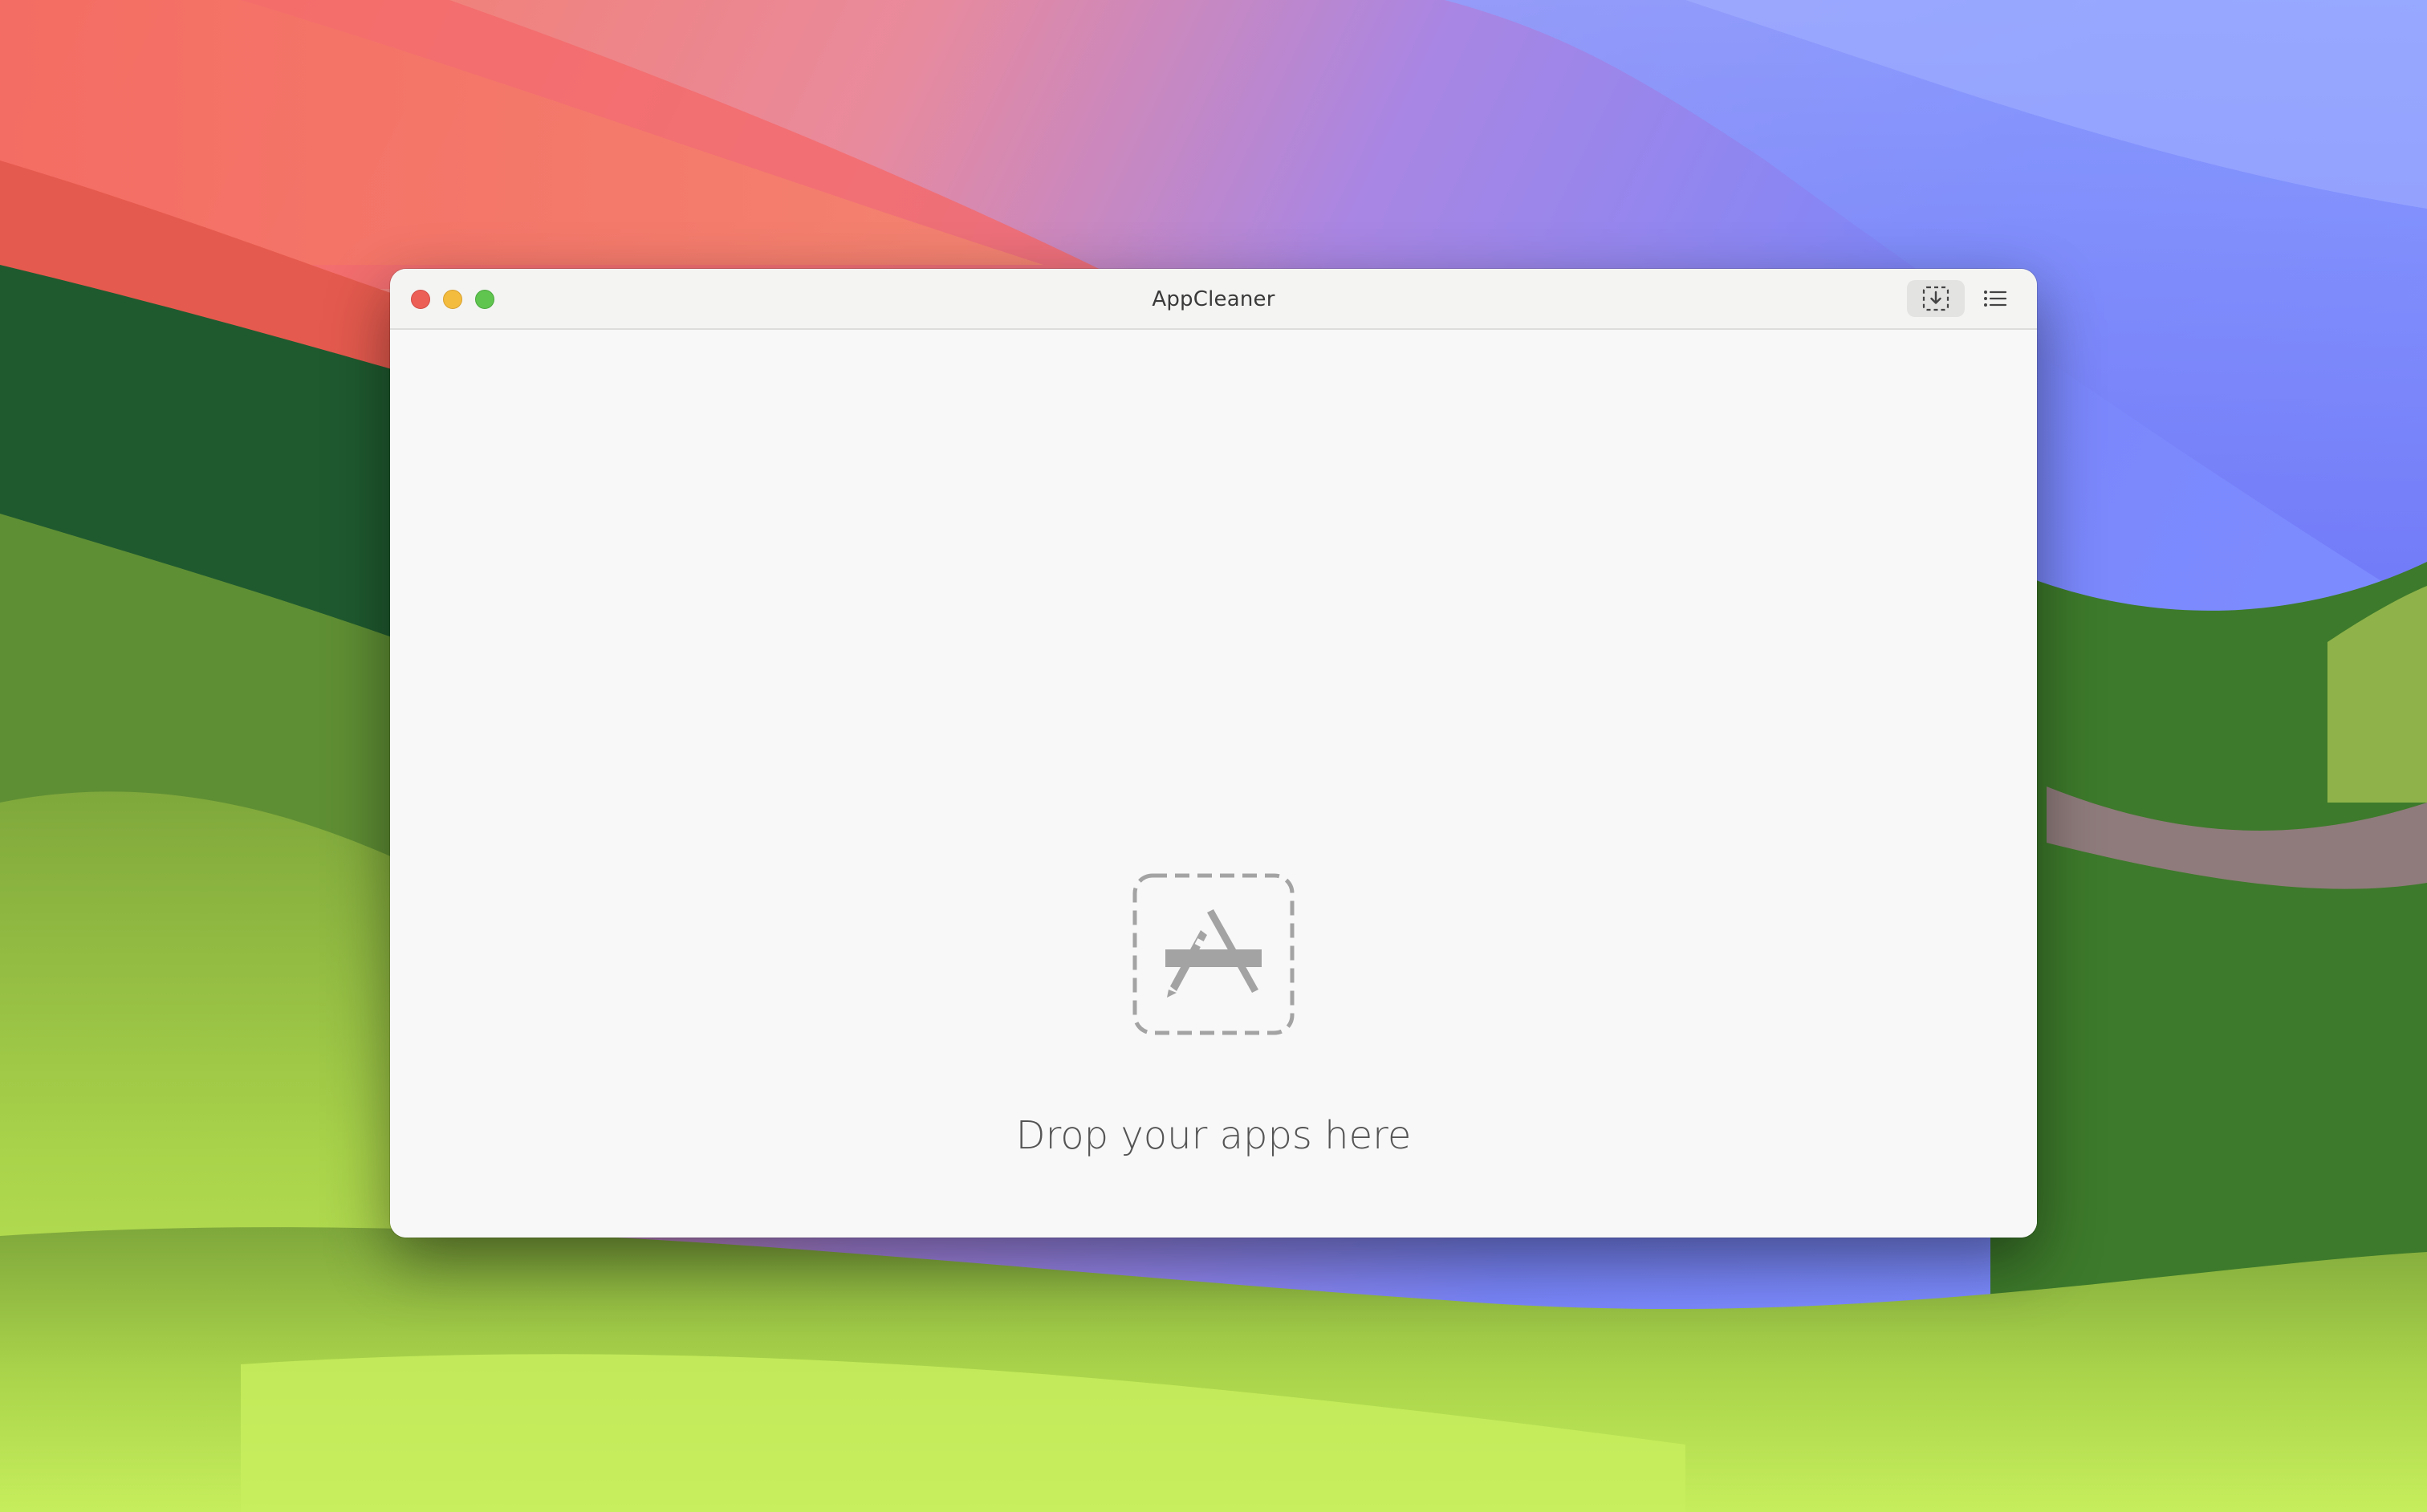 This screenshot has width=2427, height=1512. Describe the element at coordinates (1213, 1136) in the screenshot. I see `drop-prompt: Drop your apps here` at that location.